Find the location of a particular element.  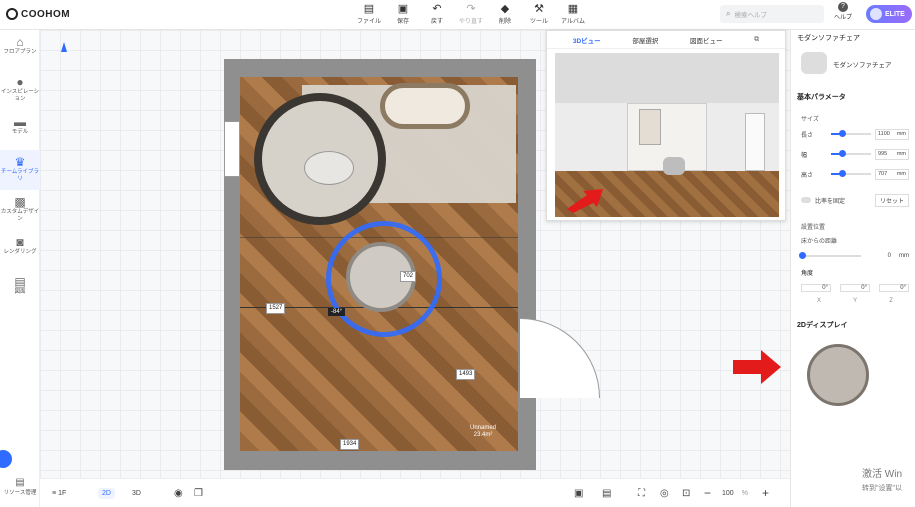

red-arrow-icon is located at coordinates (757, 367).